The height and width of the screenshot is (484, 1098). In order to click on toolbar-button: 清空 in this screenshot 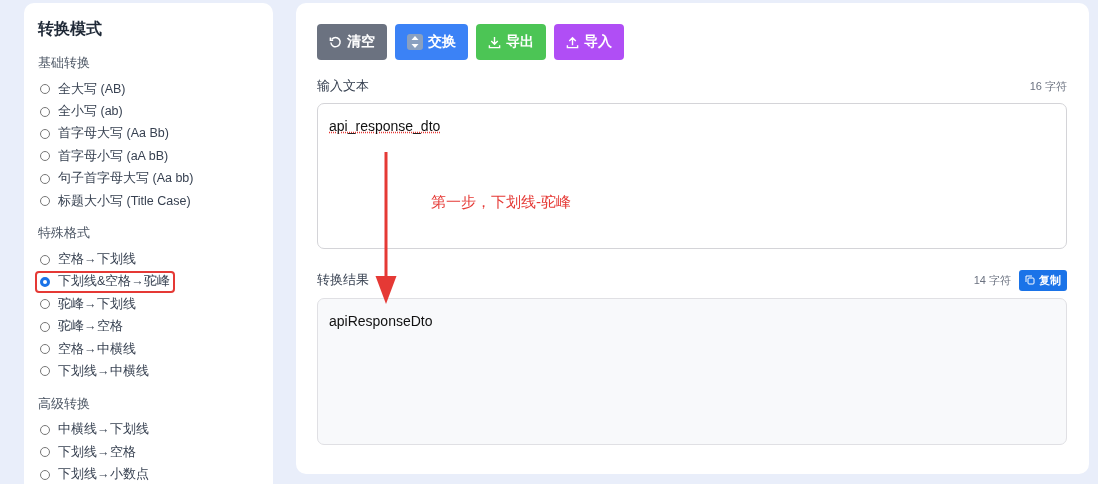, I will do `click(352, 42)`.